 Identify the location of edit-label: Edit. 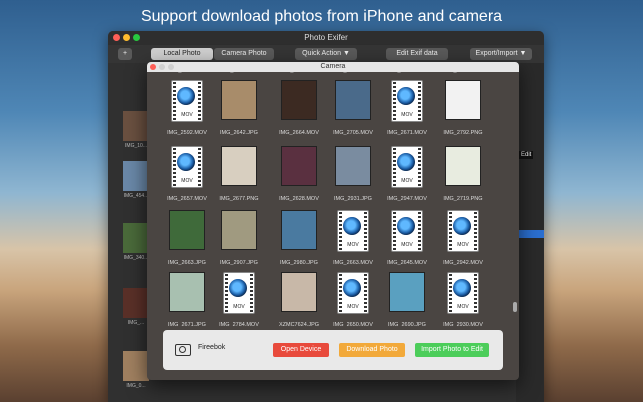
(526, 155).